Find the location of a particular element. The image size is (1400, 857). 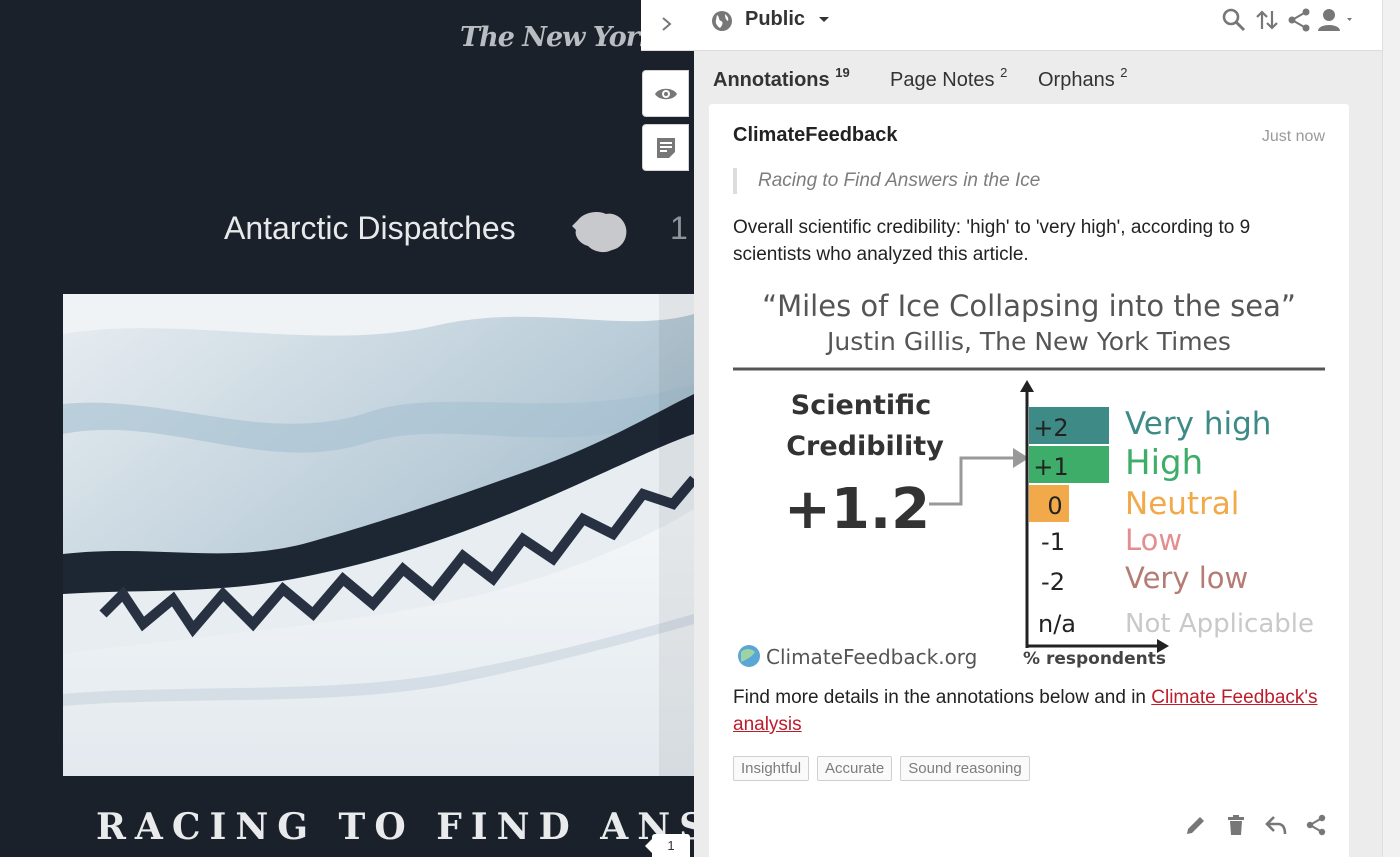

new-page-note-button is located at coordinates (665, 147).